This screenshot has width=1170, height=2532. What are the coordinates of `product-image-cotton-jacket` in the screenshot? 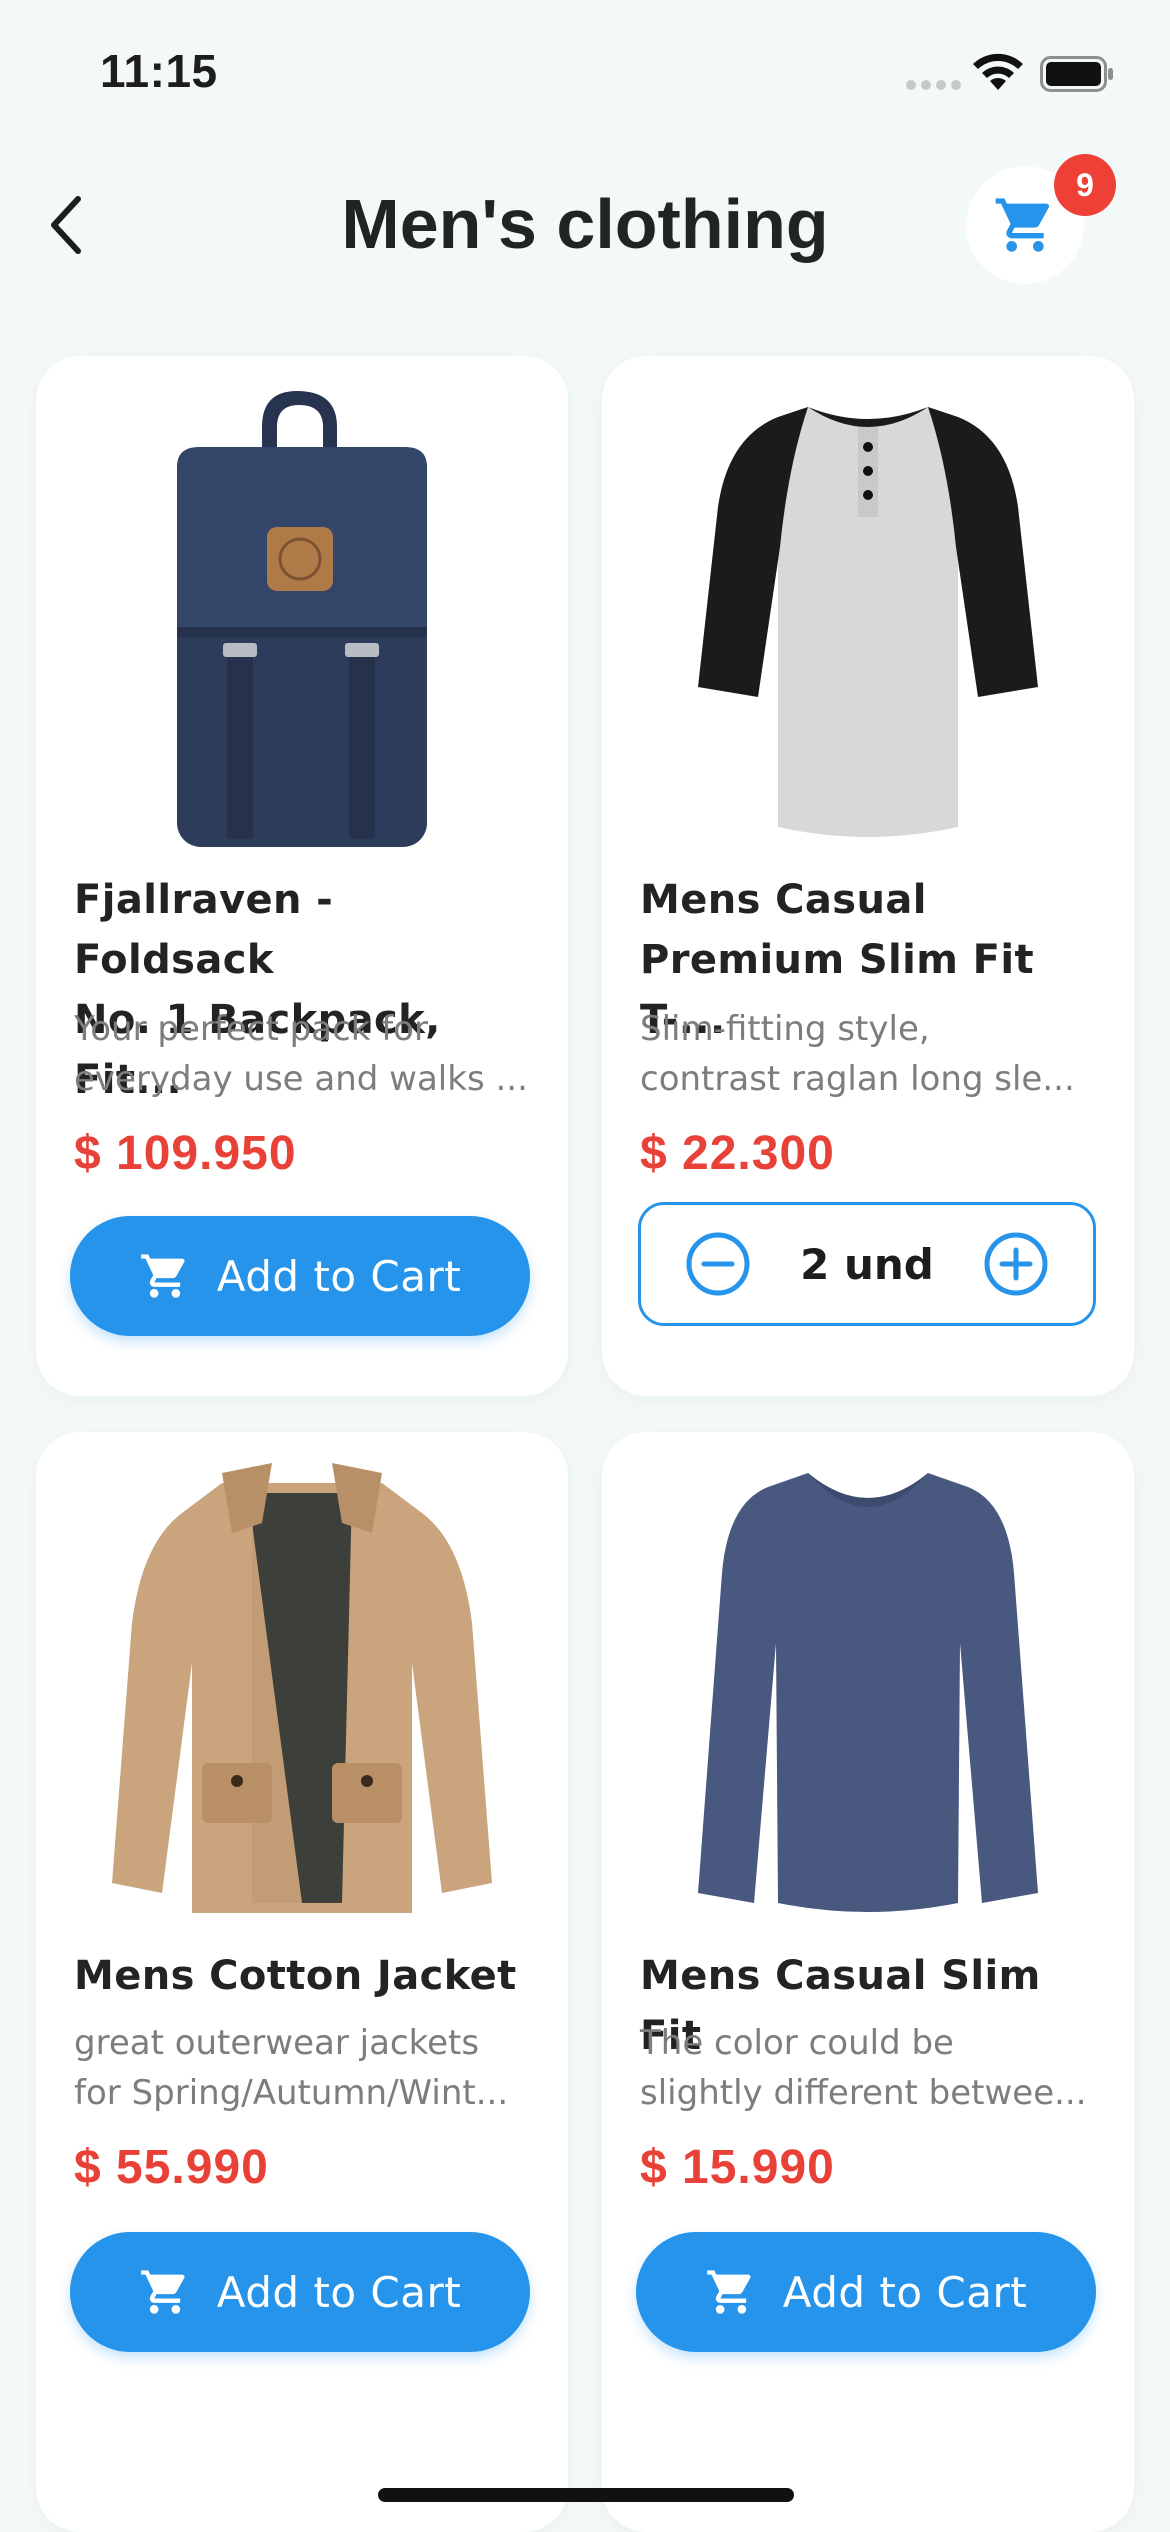 It's located at (302, 1693).